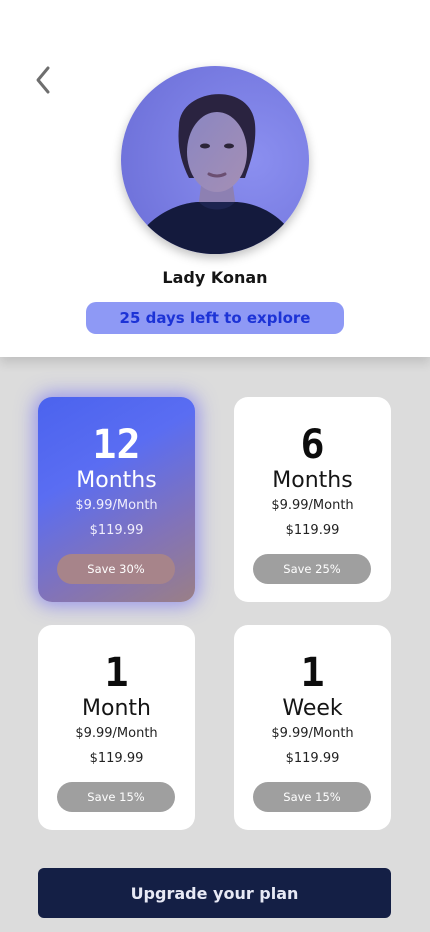 The height and width of the screenshot is (932, 430). Describe the element at coordinates (215, 160) in the screenshot. I see `avatar` at that location.